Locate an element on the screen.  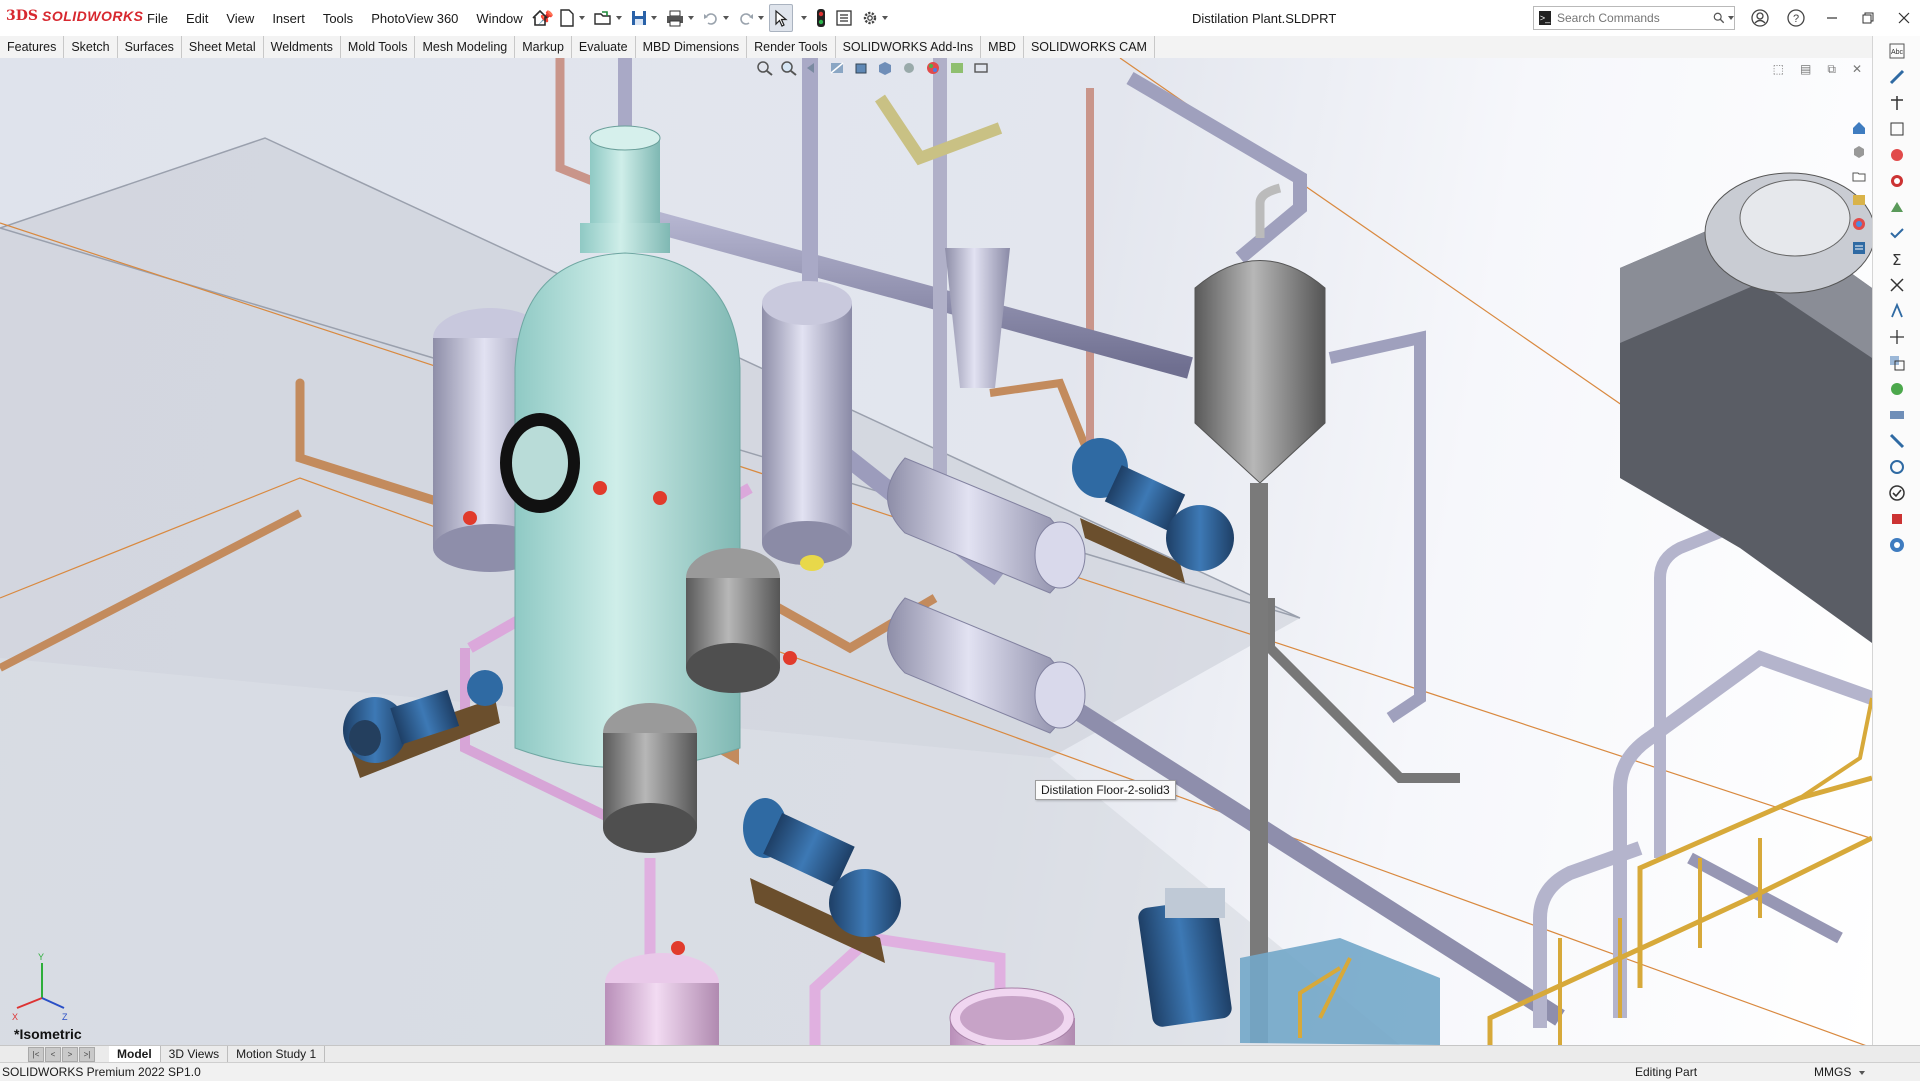
tab-mesh-modeling: Mesh Modeling is located at coordinates (465, 47).